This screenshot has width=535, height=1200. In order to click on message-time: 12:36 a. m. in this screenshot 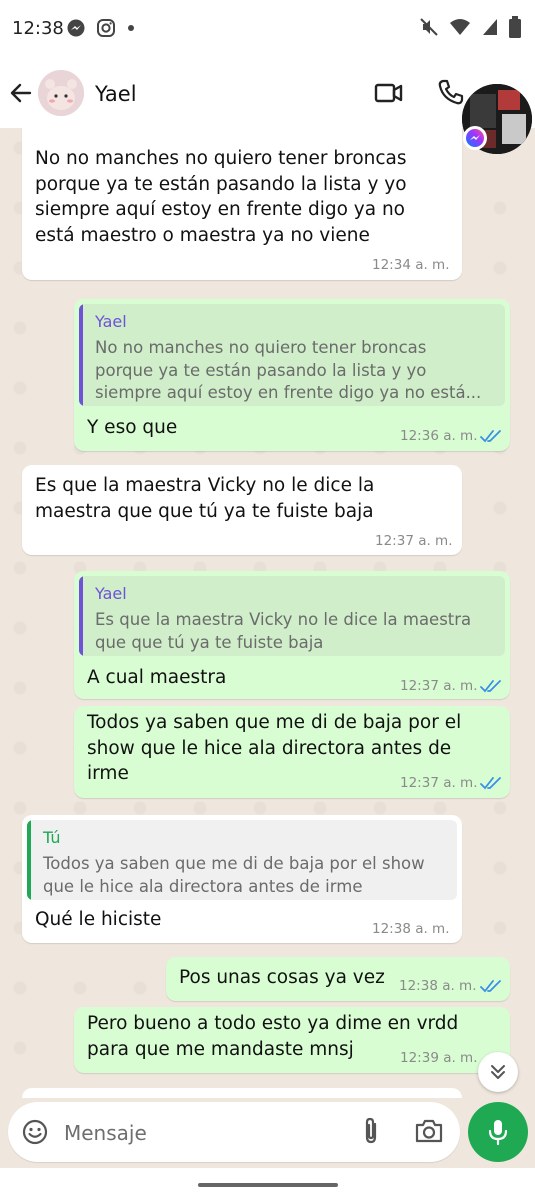, I will do `click(439, 436)`.